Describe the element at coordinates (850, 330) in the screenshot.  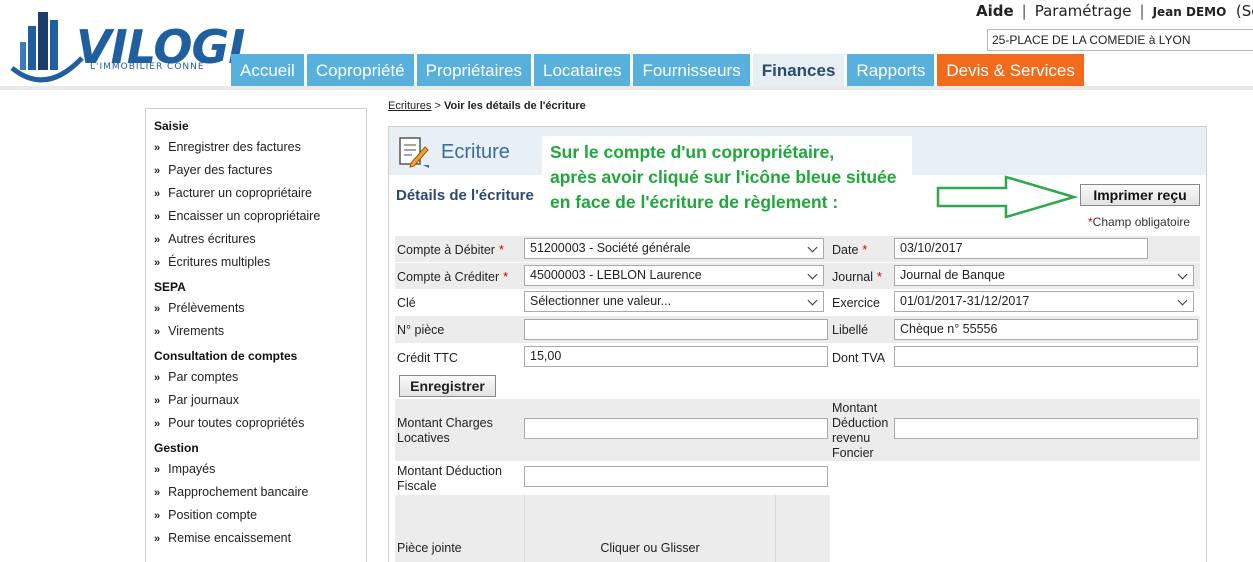
I see `libelle-label: Libellé` at that location.